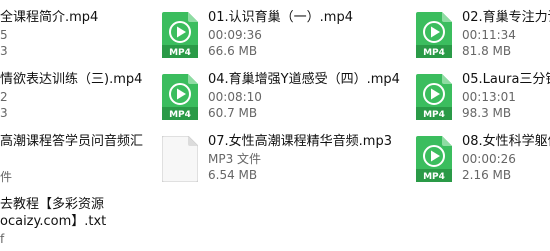 The width and height of the screenshot is (550, 251). I want to click on file-duration: 00:13:01, so click(489, 97).